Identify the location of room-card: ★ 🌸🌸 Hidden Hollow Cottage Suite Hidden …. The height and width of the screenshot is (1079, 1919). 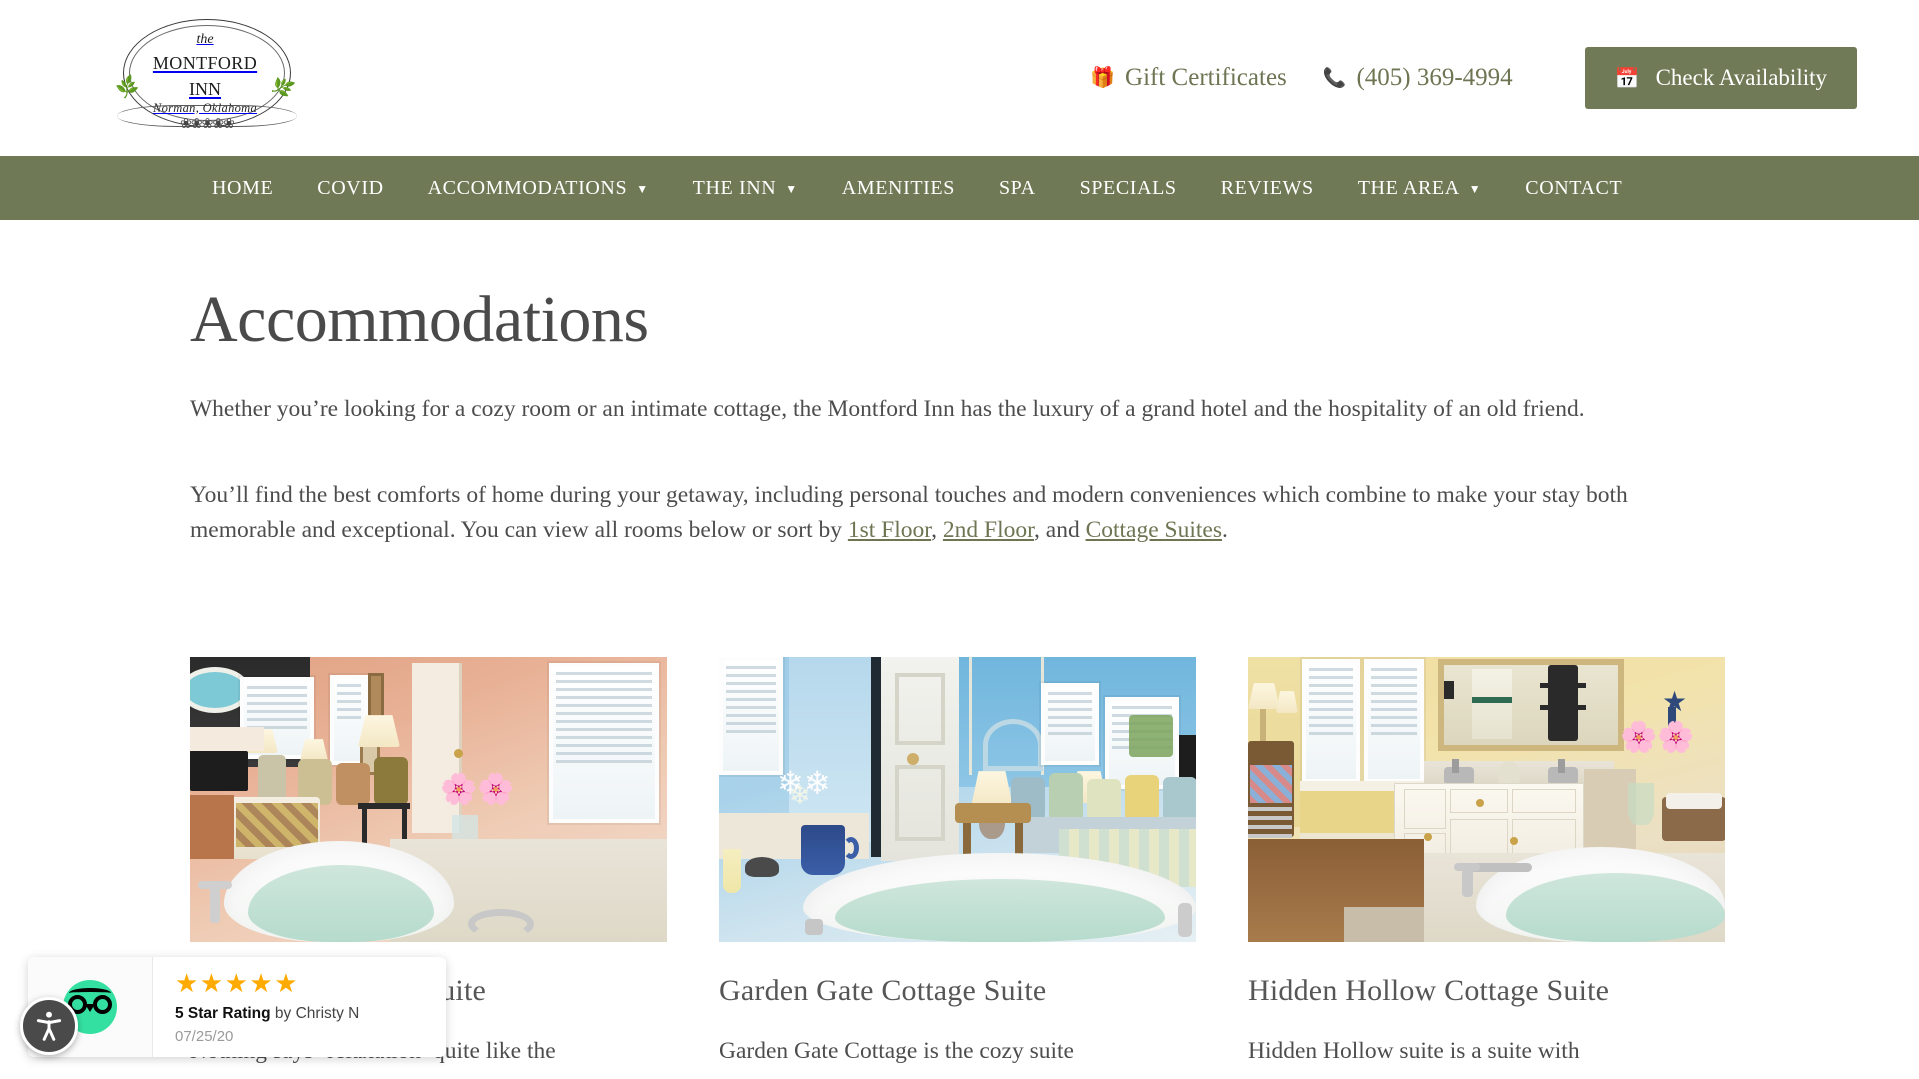
(1486, 863).